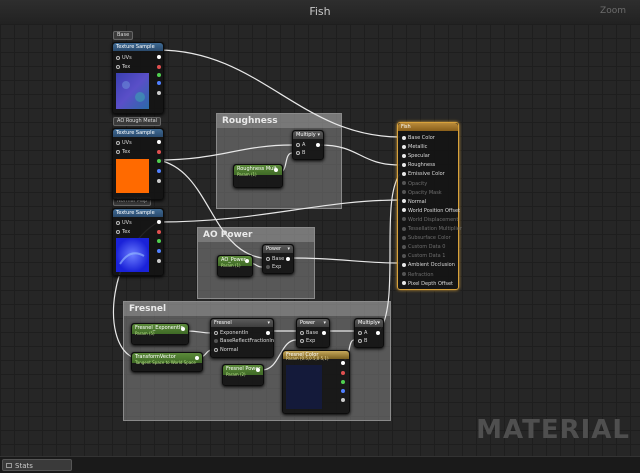  What do you see at coordinates (24, 466) in the screenshot?
I see `stats-tab-label: Stats` at bounding box center [24, 466].